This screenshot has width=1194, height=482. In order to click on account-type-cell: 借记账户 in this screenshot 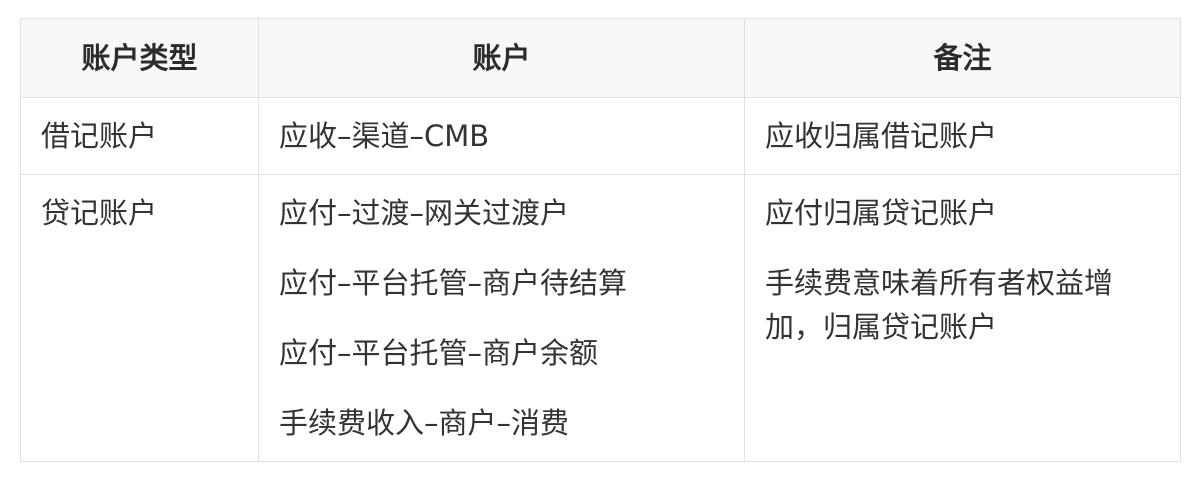, I will do `click(139, 136)`.